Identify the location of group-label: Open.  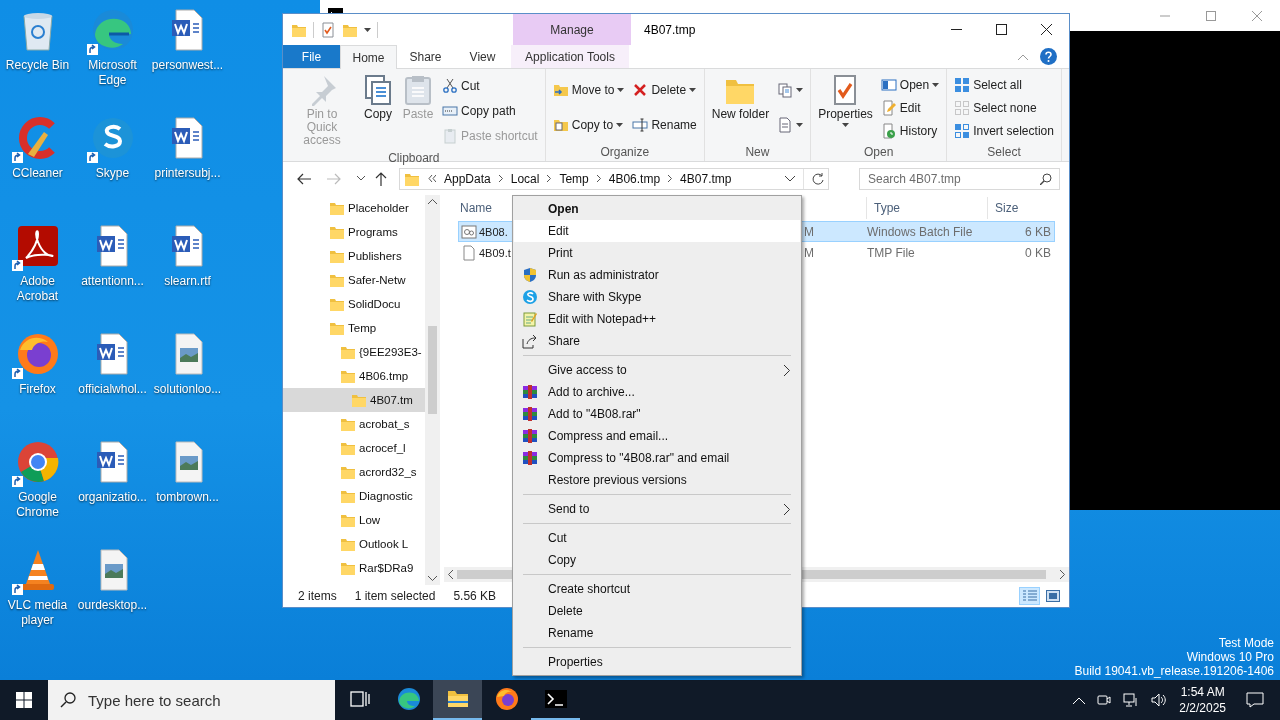
(878, 152).